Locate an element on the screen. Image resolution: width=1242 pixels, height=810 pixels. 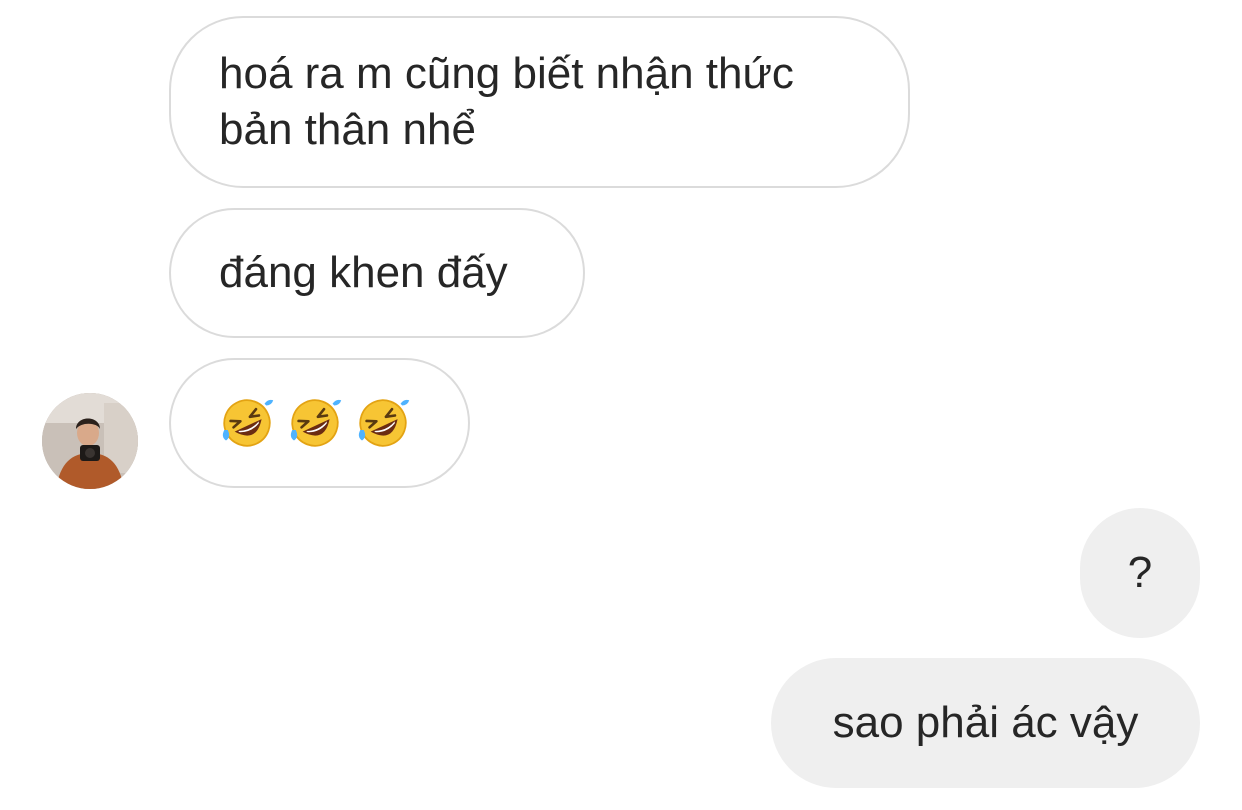
incoming-message-bubble: đáng khen đấy is located at coordinates (377, 273).